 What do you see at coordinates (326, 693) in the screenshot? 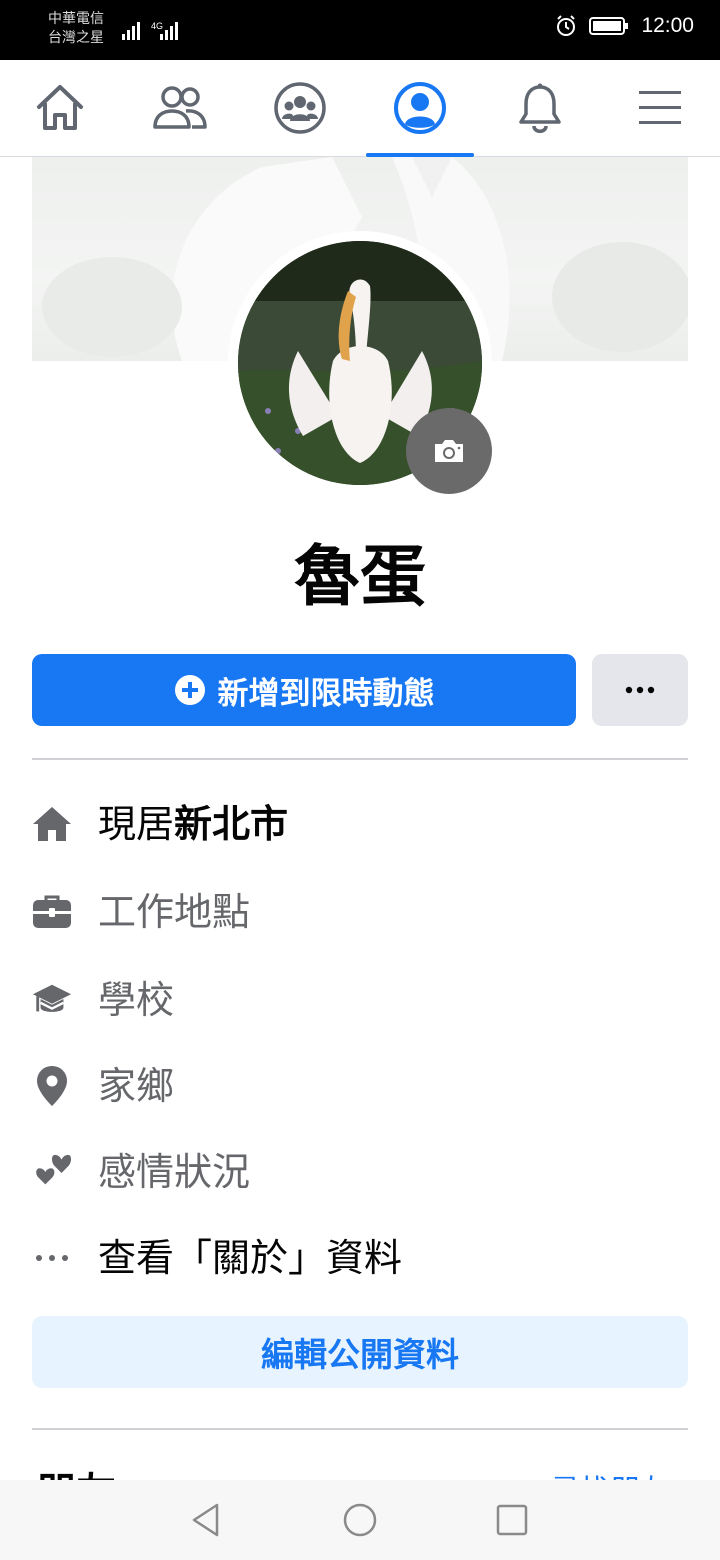
I see `add-to-story-label: 新增到限時動態` at bounding box center [326, 693].